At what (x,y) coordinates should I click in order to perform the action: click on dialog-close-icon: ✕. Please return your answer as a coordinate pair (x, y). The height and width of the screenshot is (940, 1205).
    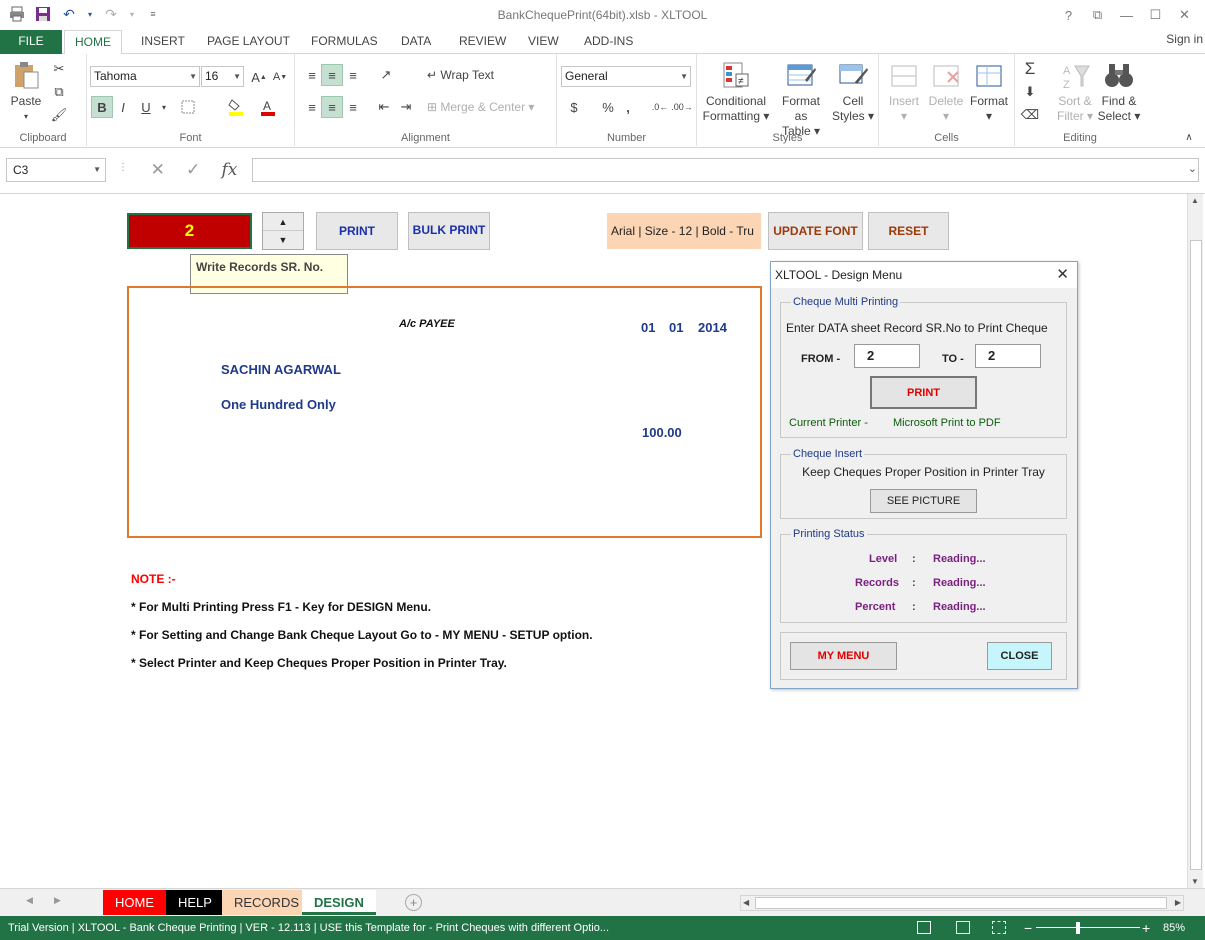
    Looking at the image, I should click on (1062, 274).